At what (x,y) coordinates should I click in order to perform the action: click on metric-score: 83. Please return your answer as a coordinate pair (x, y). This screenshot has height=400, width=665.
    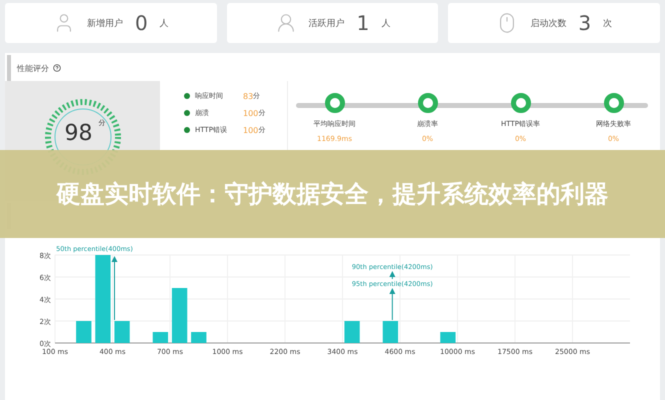
    Looking at the image, I should click on (248, 96).